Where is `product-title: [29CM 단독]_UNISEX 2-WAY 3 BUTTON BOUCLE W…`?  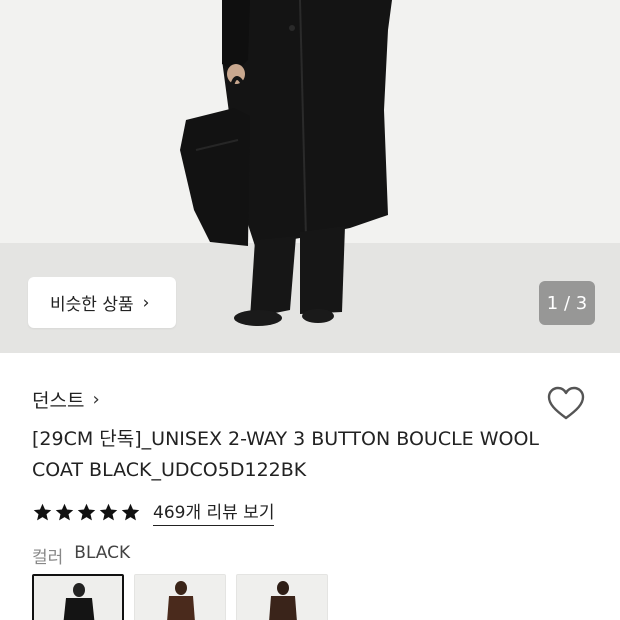 product-title: [29CM 단독]_UNISEX 2-WAY 3 BUTTON BOUCLE W… is located at coordinates (285, 454).